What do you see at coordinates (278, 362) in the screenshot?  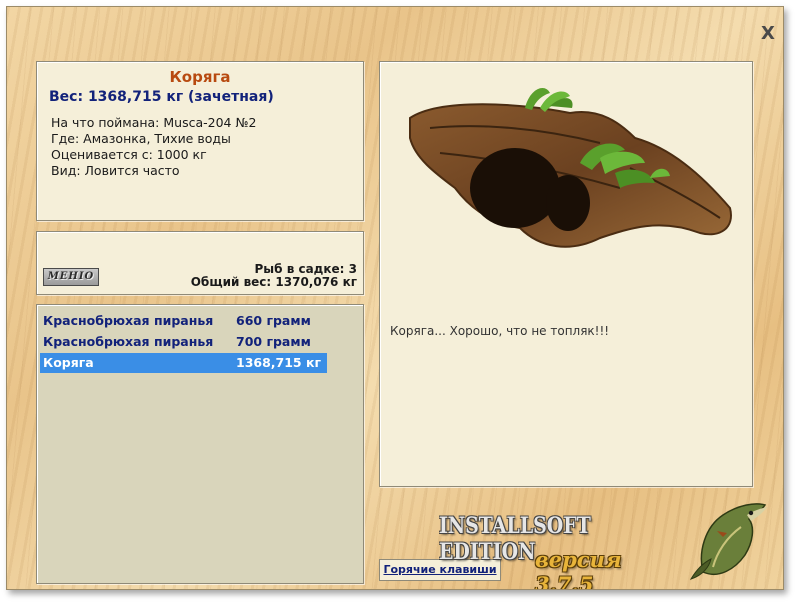 I see `catch-weight: 1368,715 кг` at bounding box center [278, 362].